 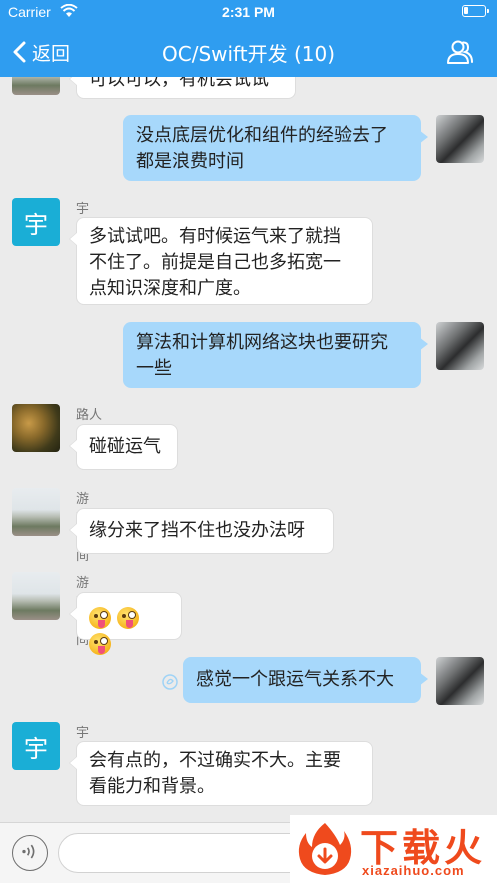 What do you see at coordinates (197, 530) in the screenshot?
I see `message-text: 缘分来了挡不住也没办法呀` at bounding box center [197, 530].